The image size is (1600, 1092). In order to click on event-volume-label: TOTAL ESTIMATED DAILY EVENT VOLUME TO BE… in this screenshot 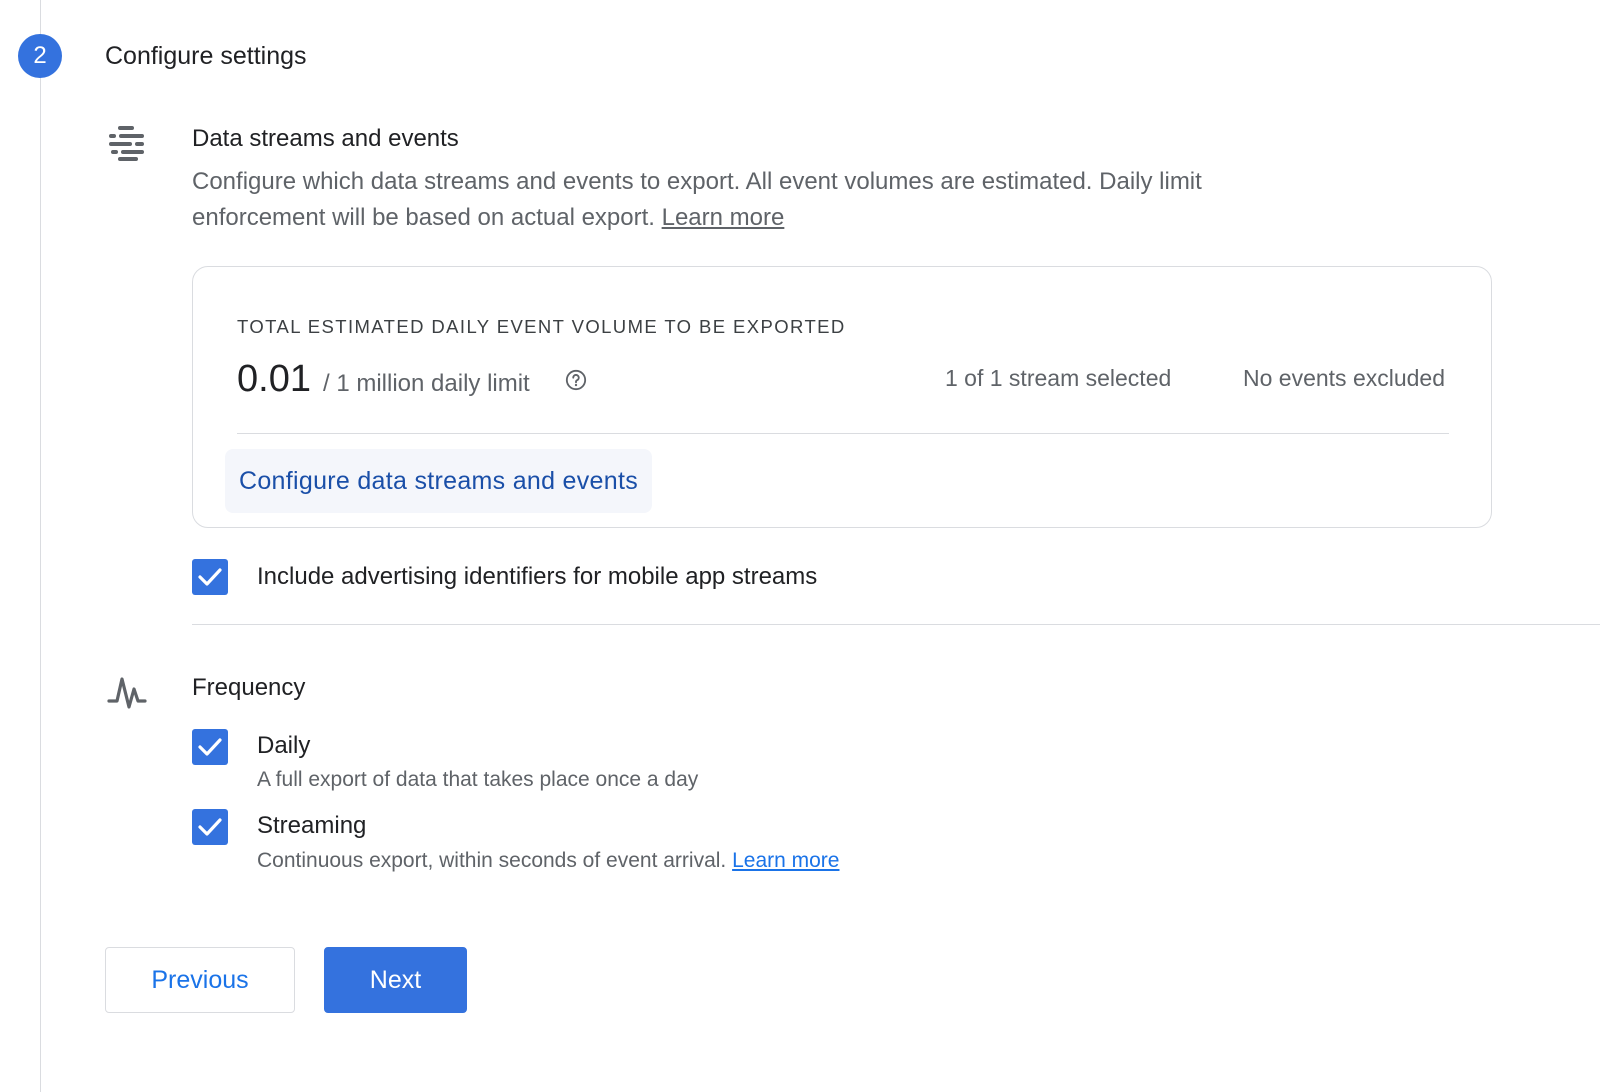, I will do `click(541, 326)`.